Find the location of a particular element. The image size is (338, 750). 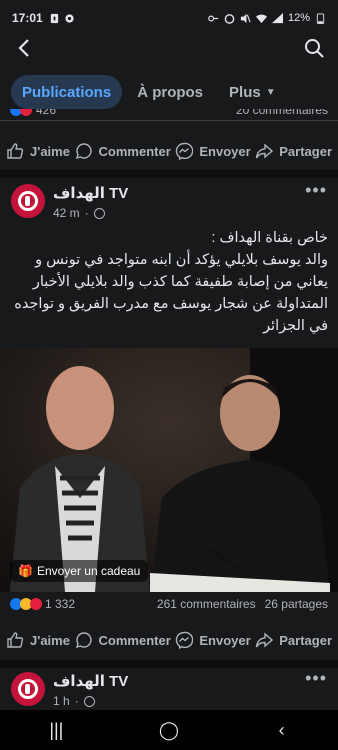

key-icon is located at coordinates (213, 18).